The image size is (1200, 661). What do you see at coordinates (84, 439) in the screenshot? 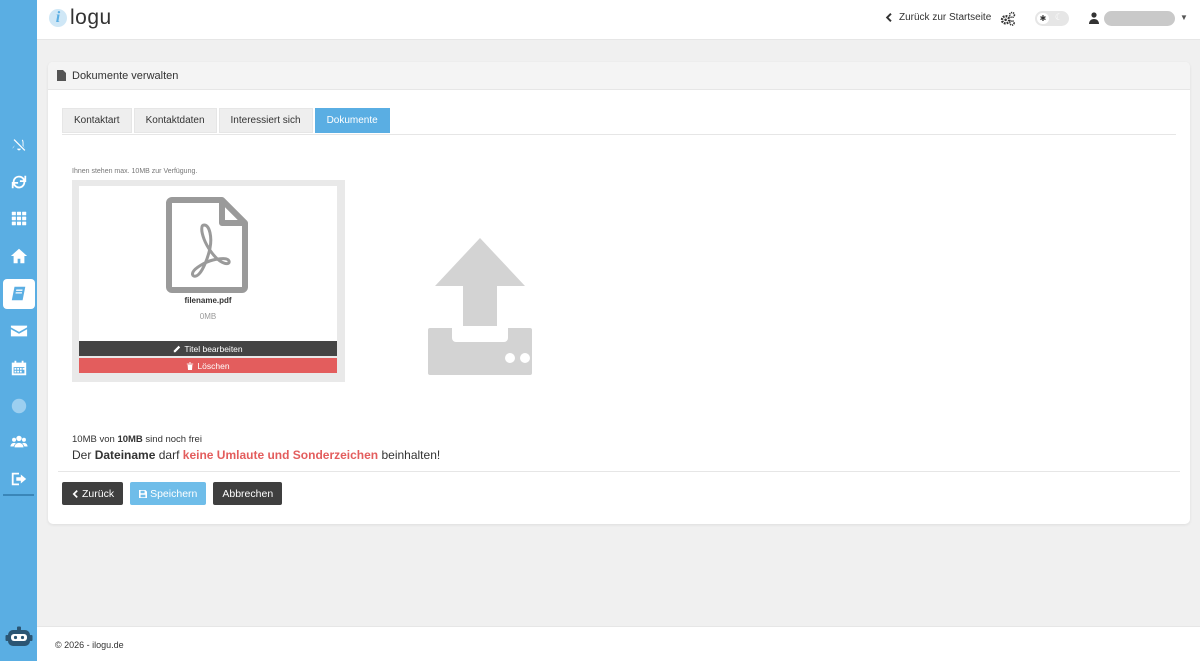
I see `storage-used: 10MB` at bounding box center [84, 439].